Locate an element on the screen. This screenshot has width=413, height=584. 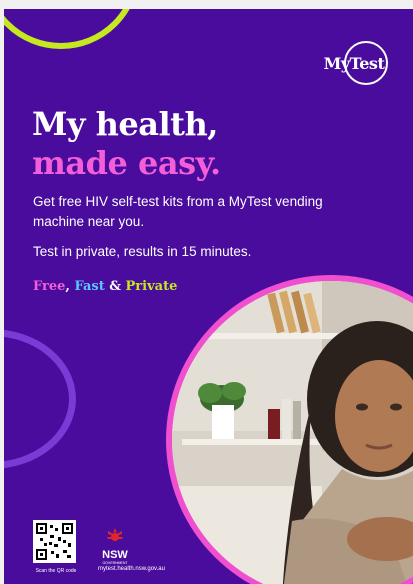
qr-code is located at coordinates (54, 541).